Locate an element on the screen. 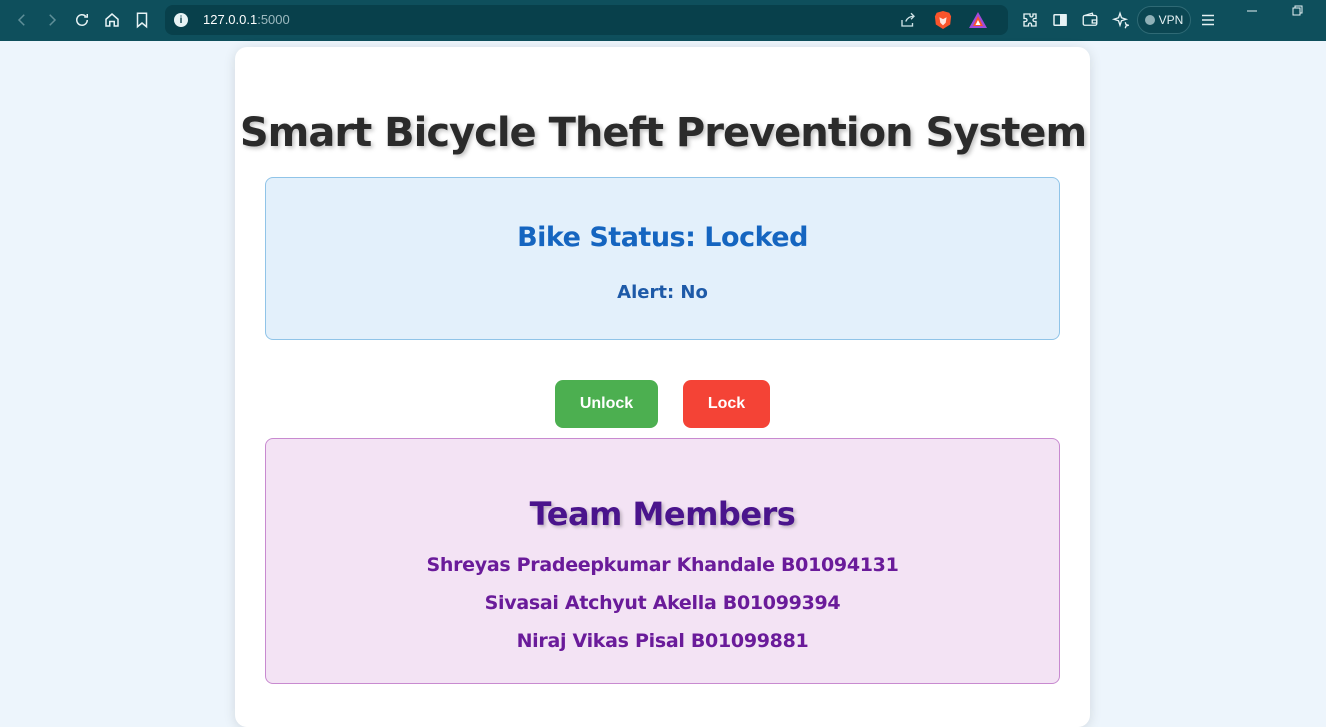 This screenshot has height=727, width=1326. page-title: Smart Bicycle Theft Prevention System is located at coordinates (663, 133).